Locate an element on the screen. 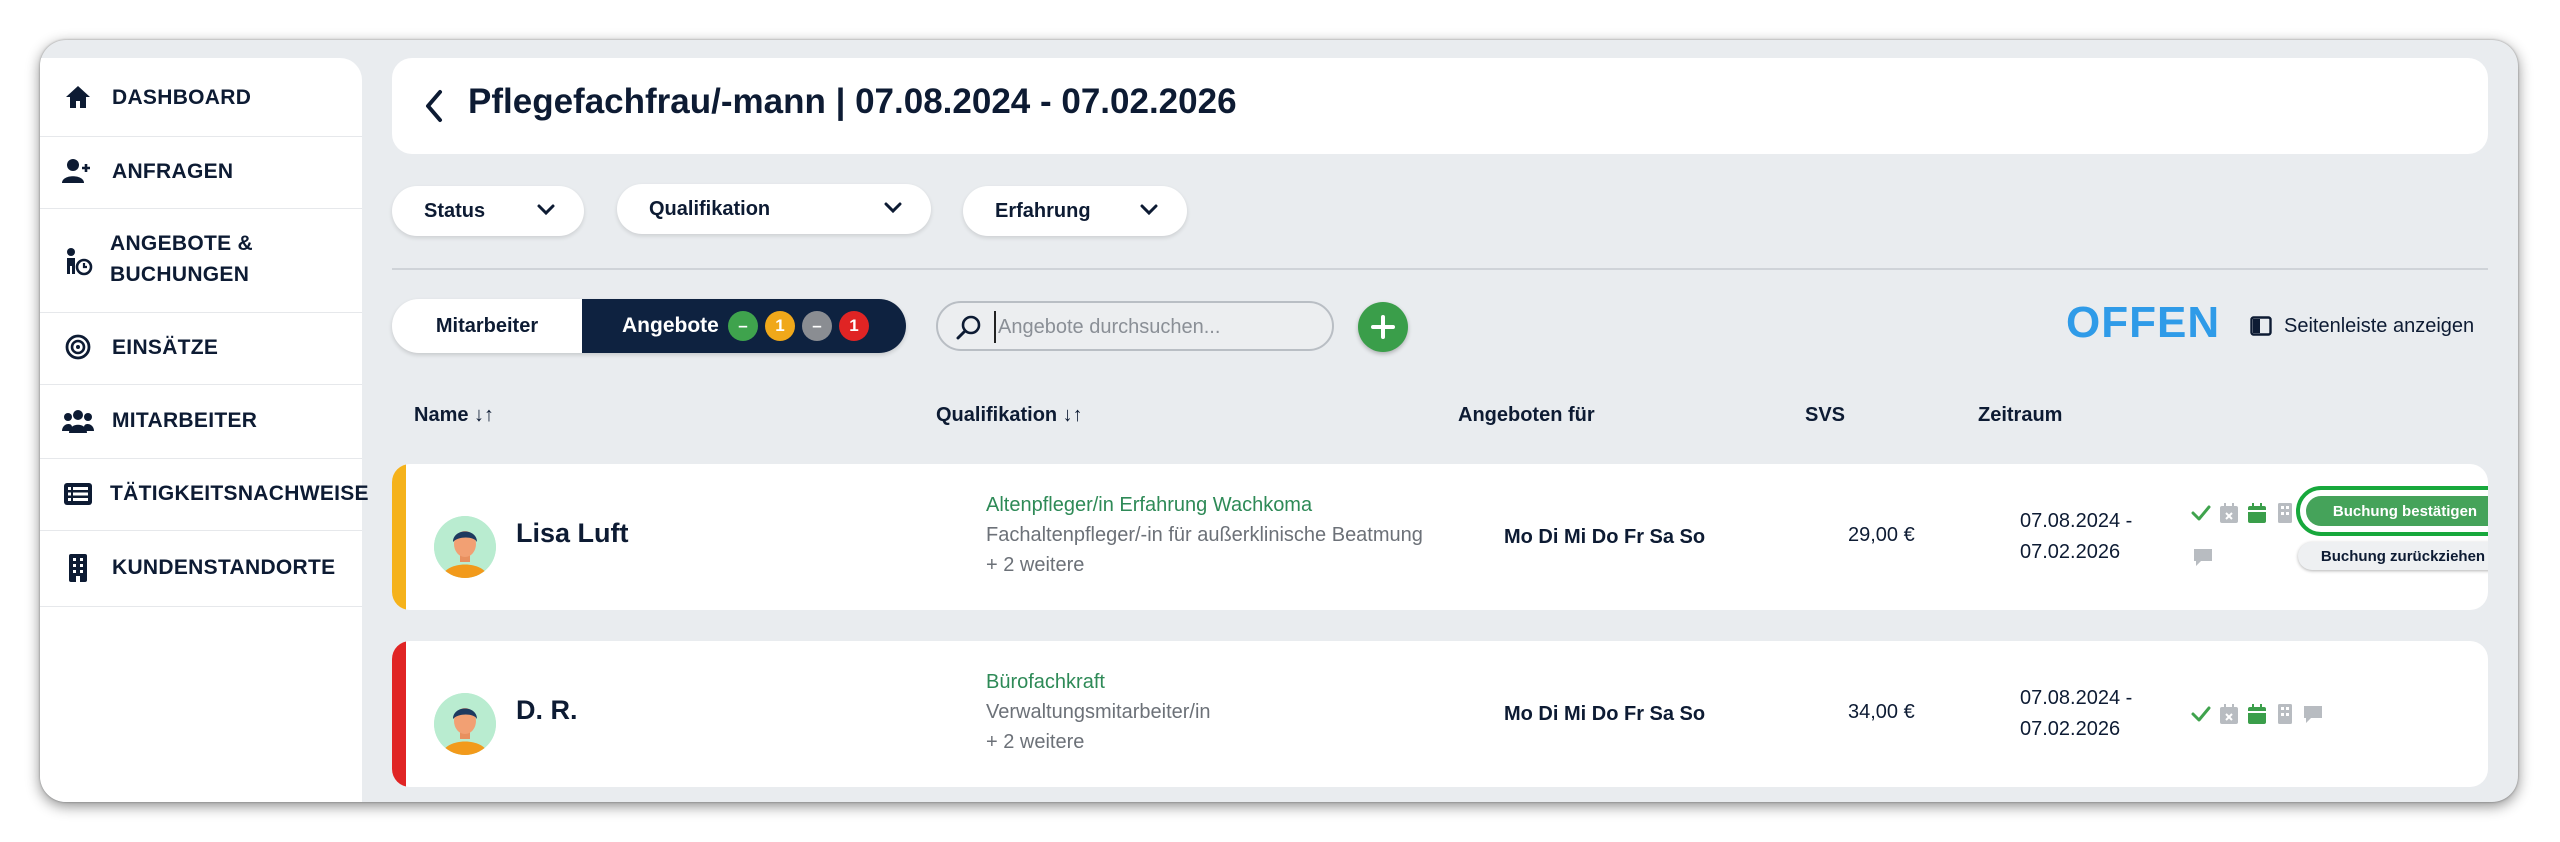 This screenshot has width=2560, height=842. status-filter-label: Status is located at coordinates (455, 210).